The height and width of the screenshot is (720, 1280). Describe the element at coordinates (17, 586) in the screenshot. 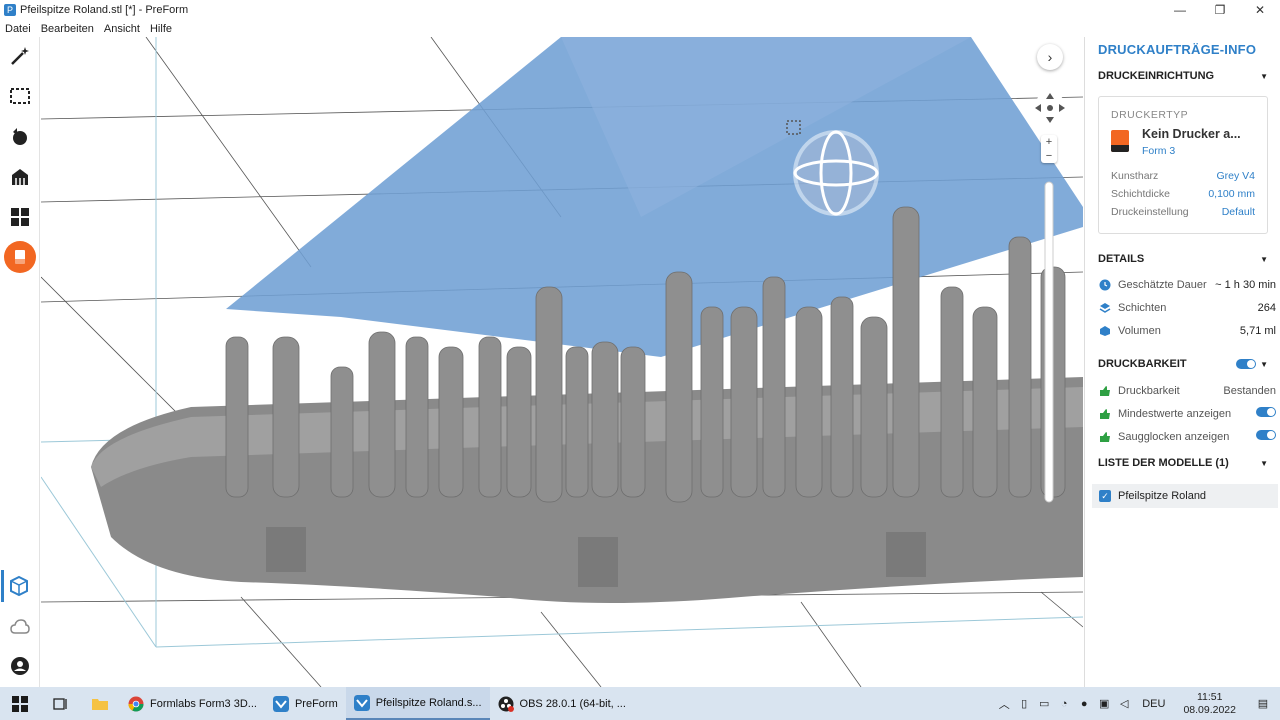

I see `model-view-icon` at that location.